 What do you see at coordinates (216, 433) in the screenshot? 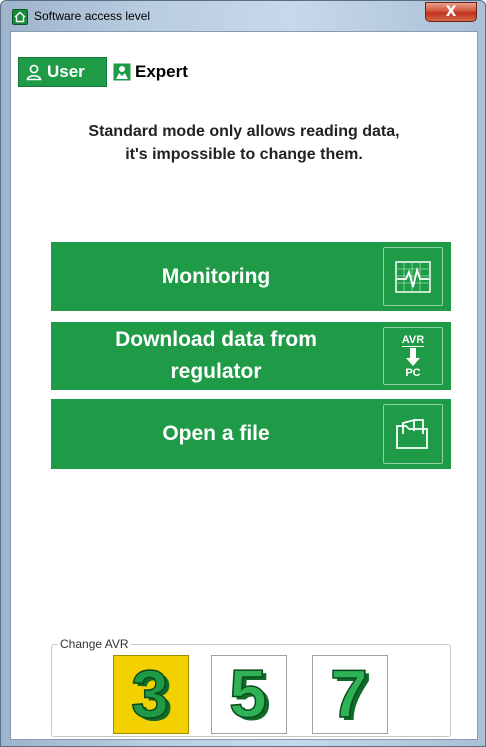
I see `open-file-label: Open a file` at bounding box center [216, 433].